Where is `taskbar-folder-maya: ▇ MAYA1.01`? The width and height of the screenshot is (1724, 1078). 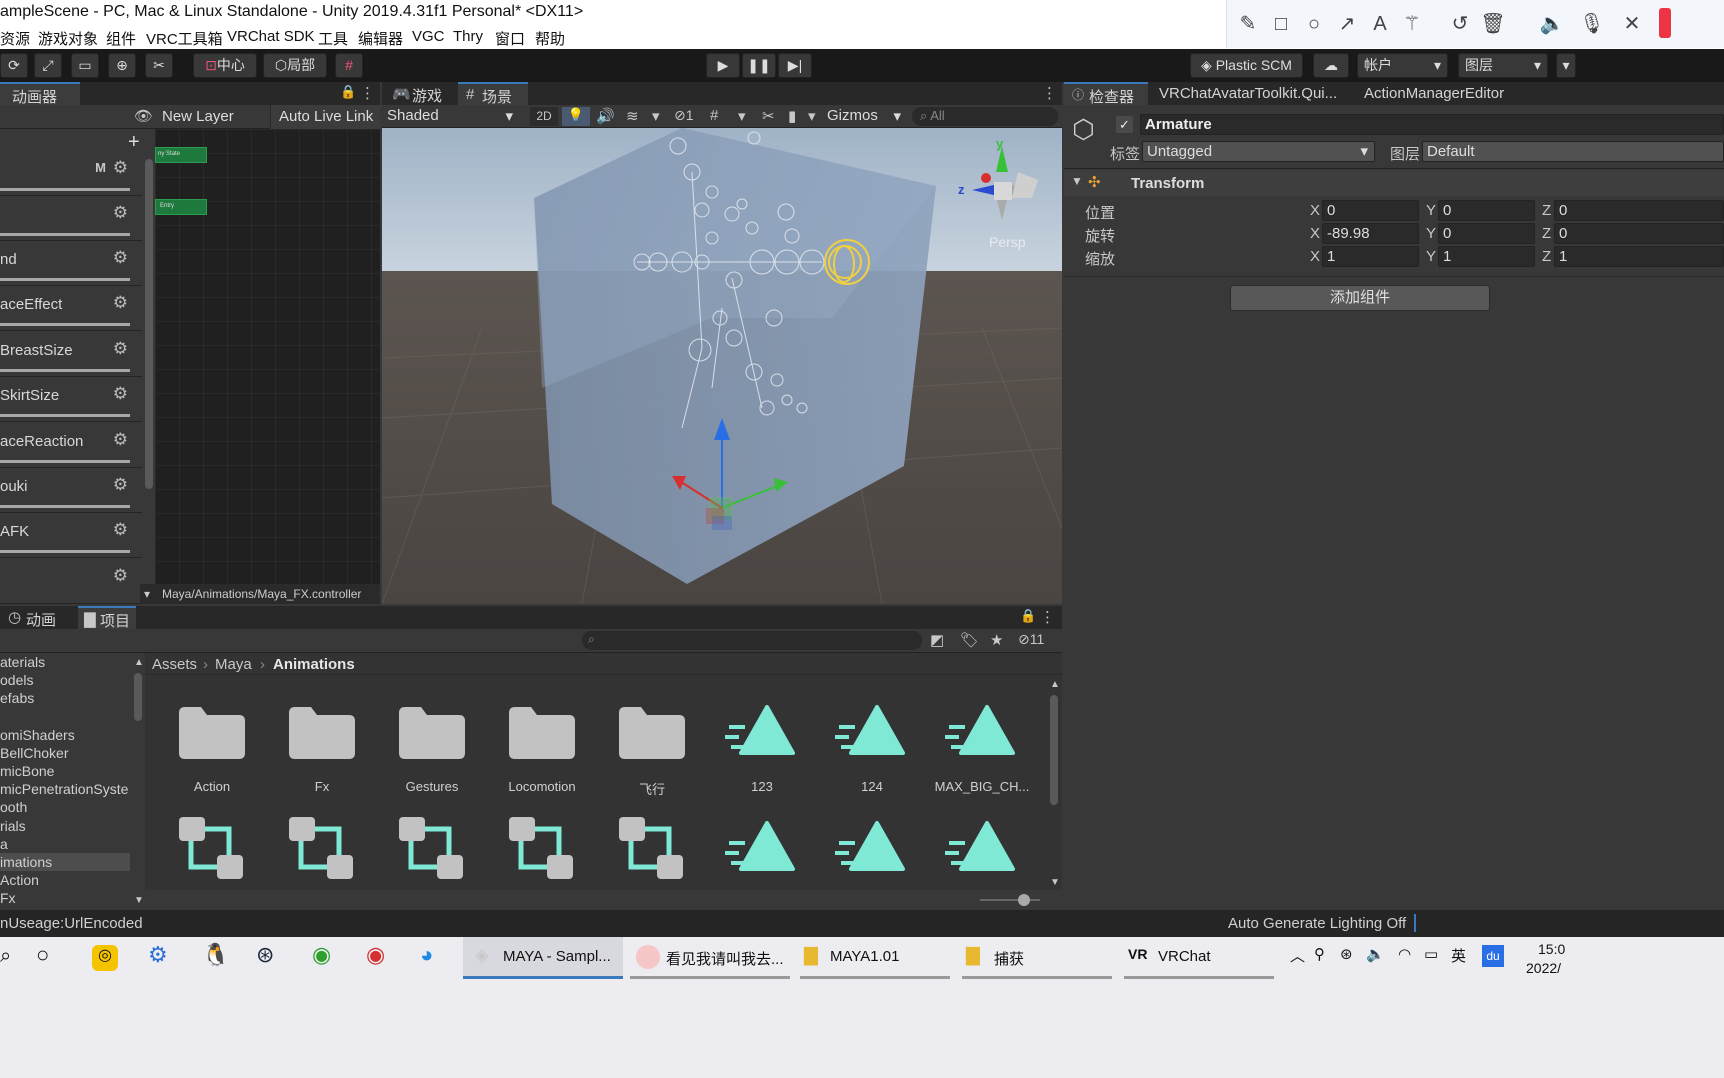
taskbar-folder-maya: ▇ MAYA1.01 is located at coordinates (875, 958).